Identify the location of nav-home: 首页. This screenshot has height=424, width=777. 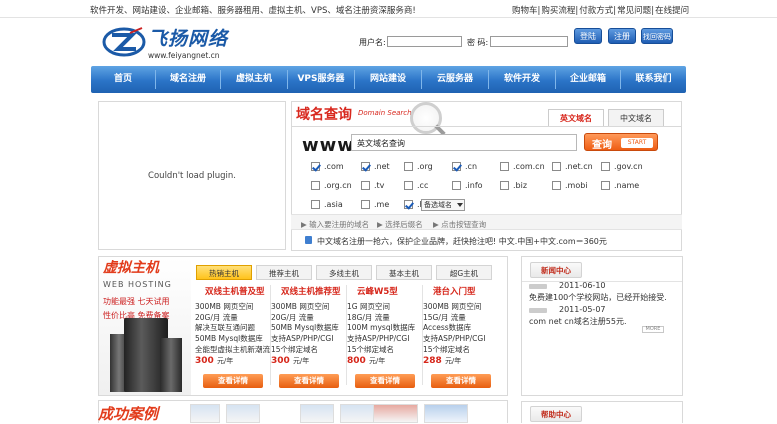
(123, 79).